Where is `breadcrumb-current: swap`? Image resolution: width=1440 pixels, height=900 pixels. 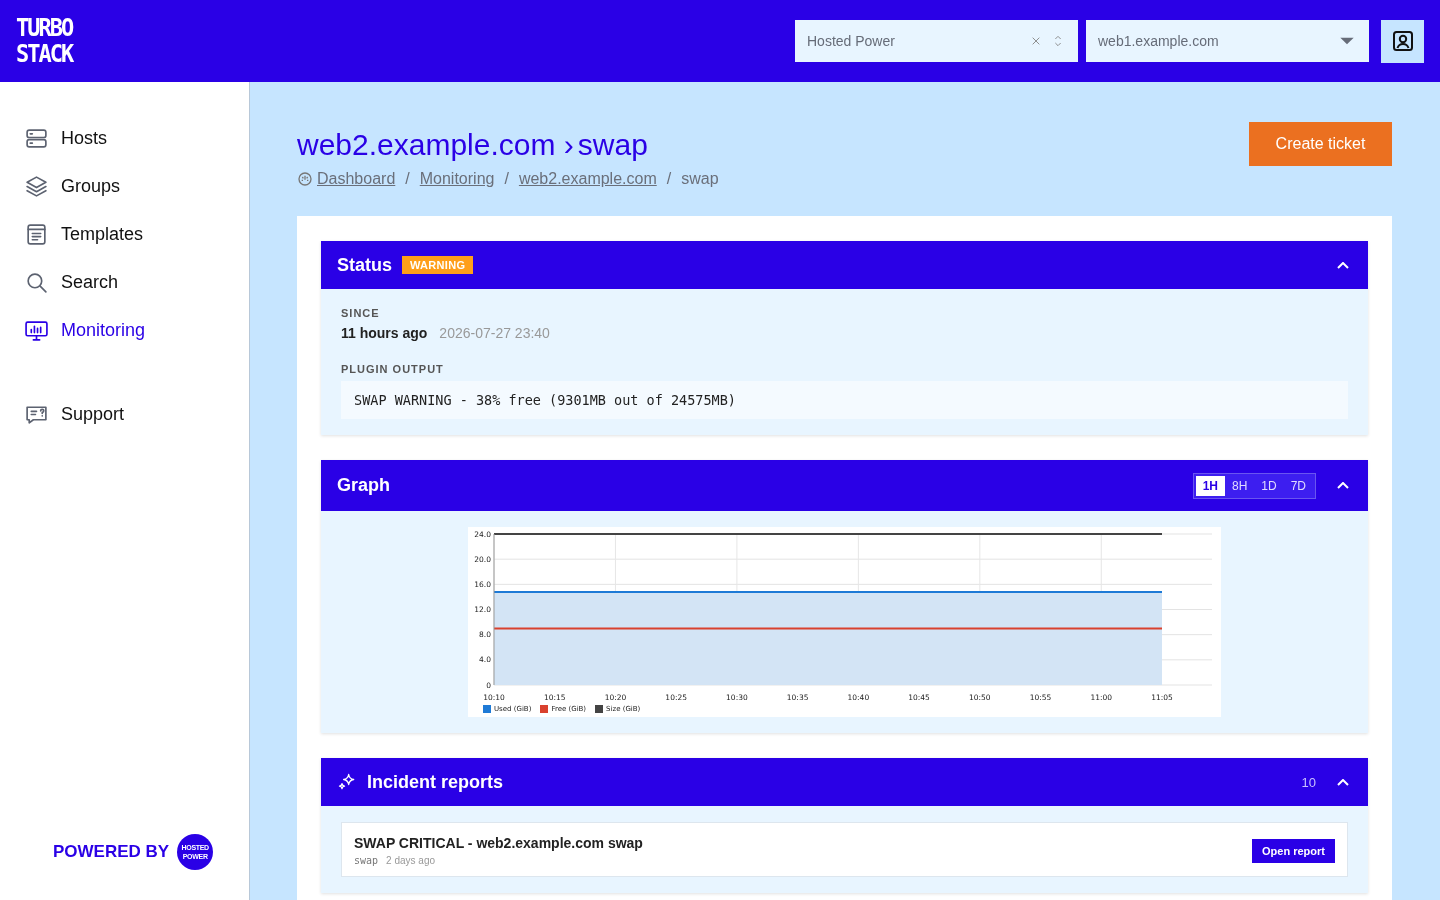 breadcrumb-current: swap is located at coordinates (700, 179).